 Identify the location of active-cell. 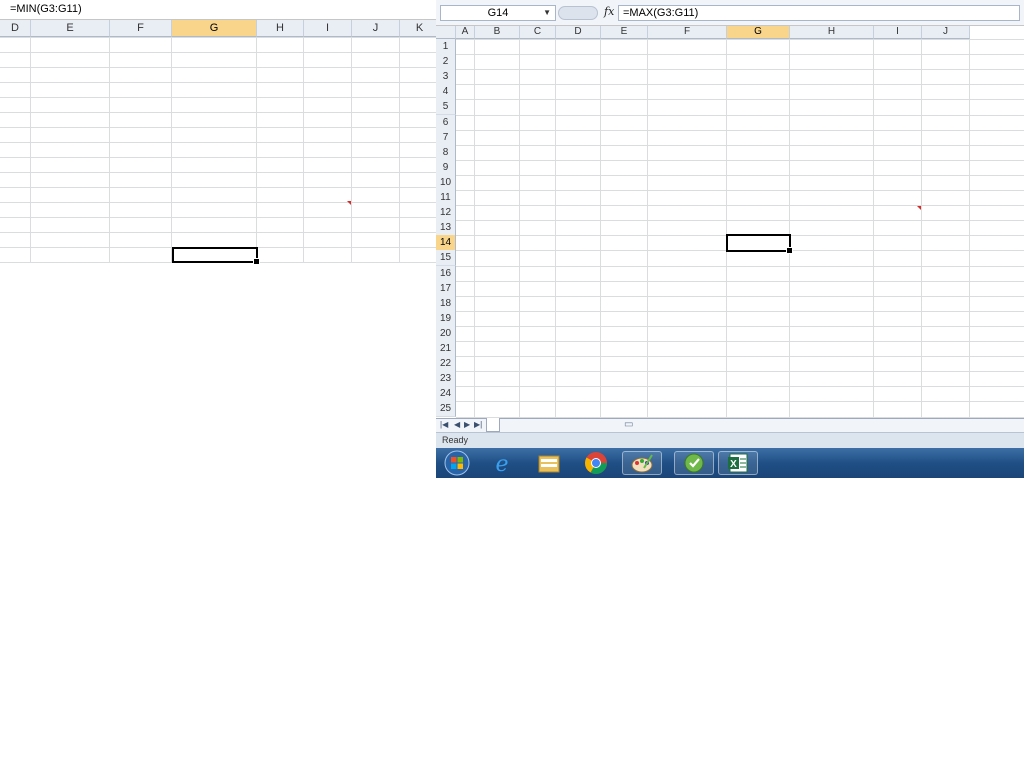
(759, 244).